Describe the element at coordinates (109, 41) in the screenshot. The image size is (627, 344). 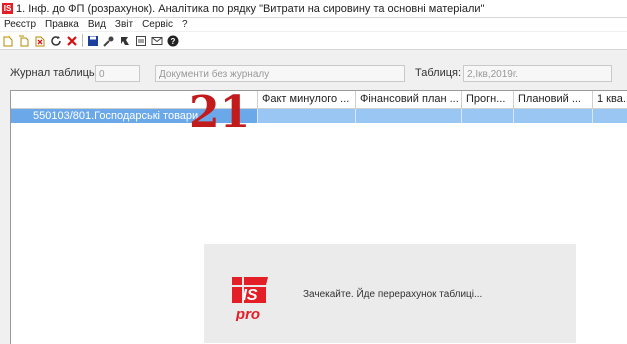
I see `key-icon` at that location.